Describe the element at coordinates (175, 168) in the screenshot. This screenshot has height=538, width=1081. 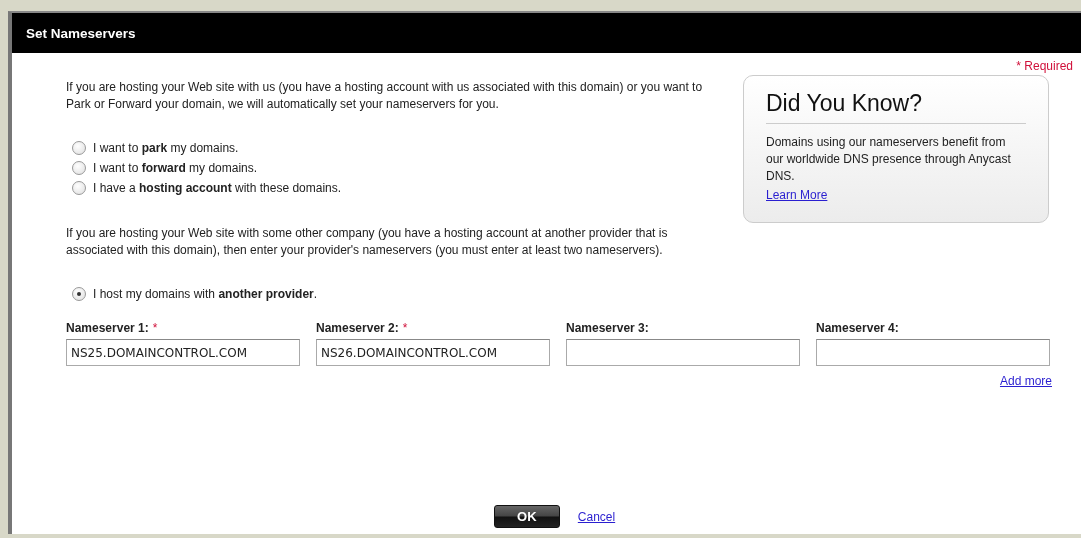
I see `option-label: I want to forward my domains.` at that location.